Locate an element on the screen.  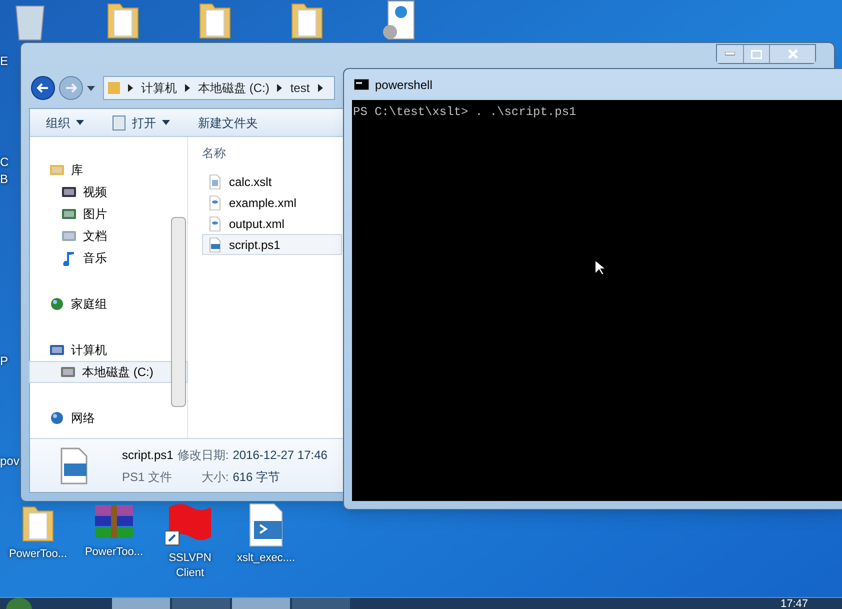
console-line: PS C:\test\xslt> . .\script.ps1 is located at coordinates (465, 112).